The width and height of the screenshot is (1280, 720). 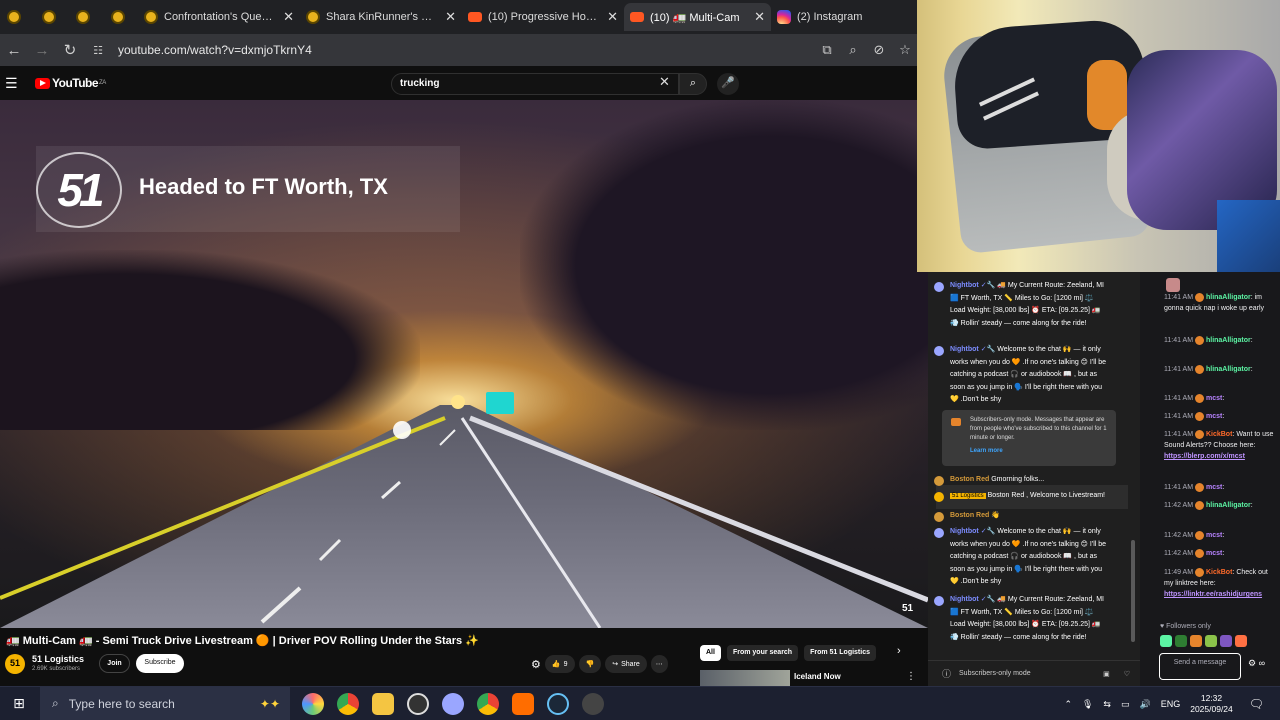 I want to click on heart-icon: ♡, so click(x=1127, y=674).